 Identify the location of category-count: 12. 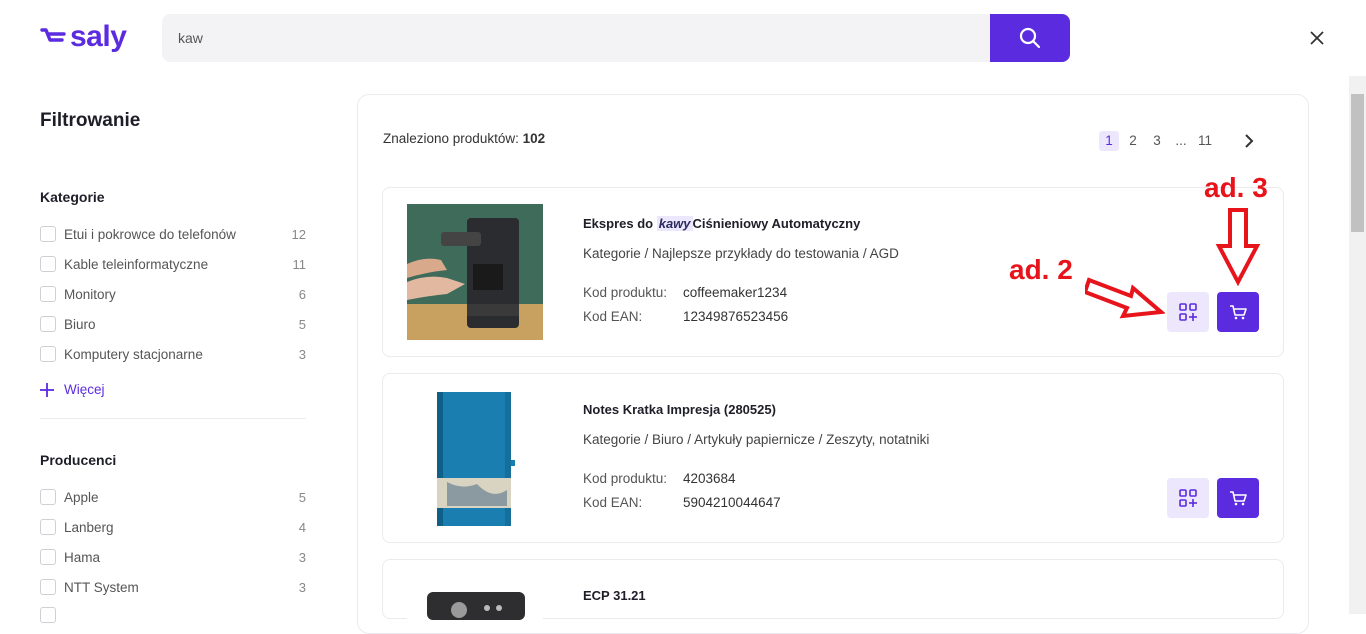
(298, 234).